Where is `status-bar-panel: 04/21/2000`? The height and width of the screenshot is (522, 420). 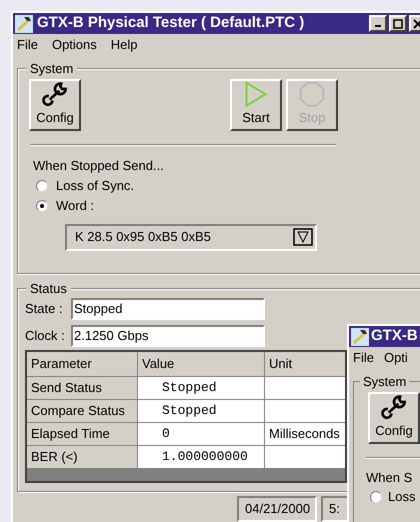
status-bar-panel: 04/21/2000 is located at coordinates (277, 509).